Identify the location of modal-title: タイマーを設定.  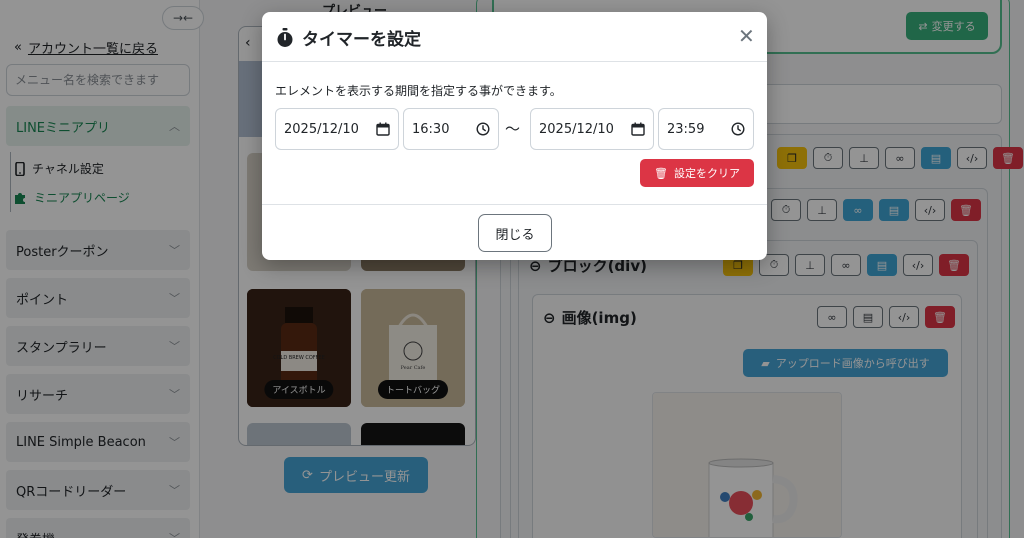
(348, 37).